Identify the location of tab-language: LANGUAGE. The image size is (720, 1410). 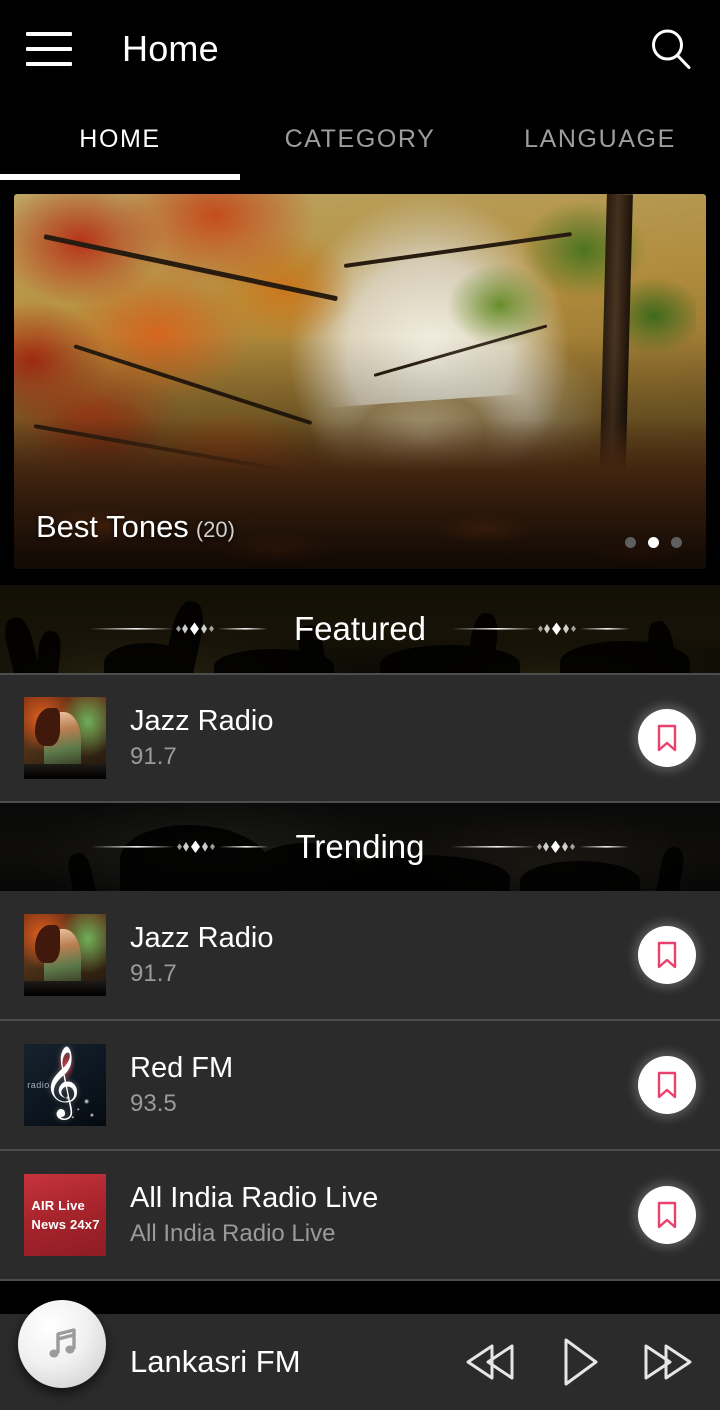
(600, 139).